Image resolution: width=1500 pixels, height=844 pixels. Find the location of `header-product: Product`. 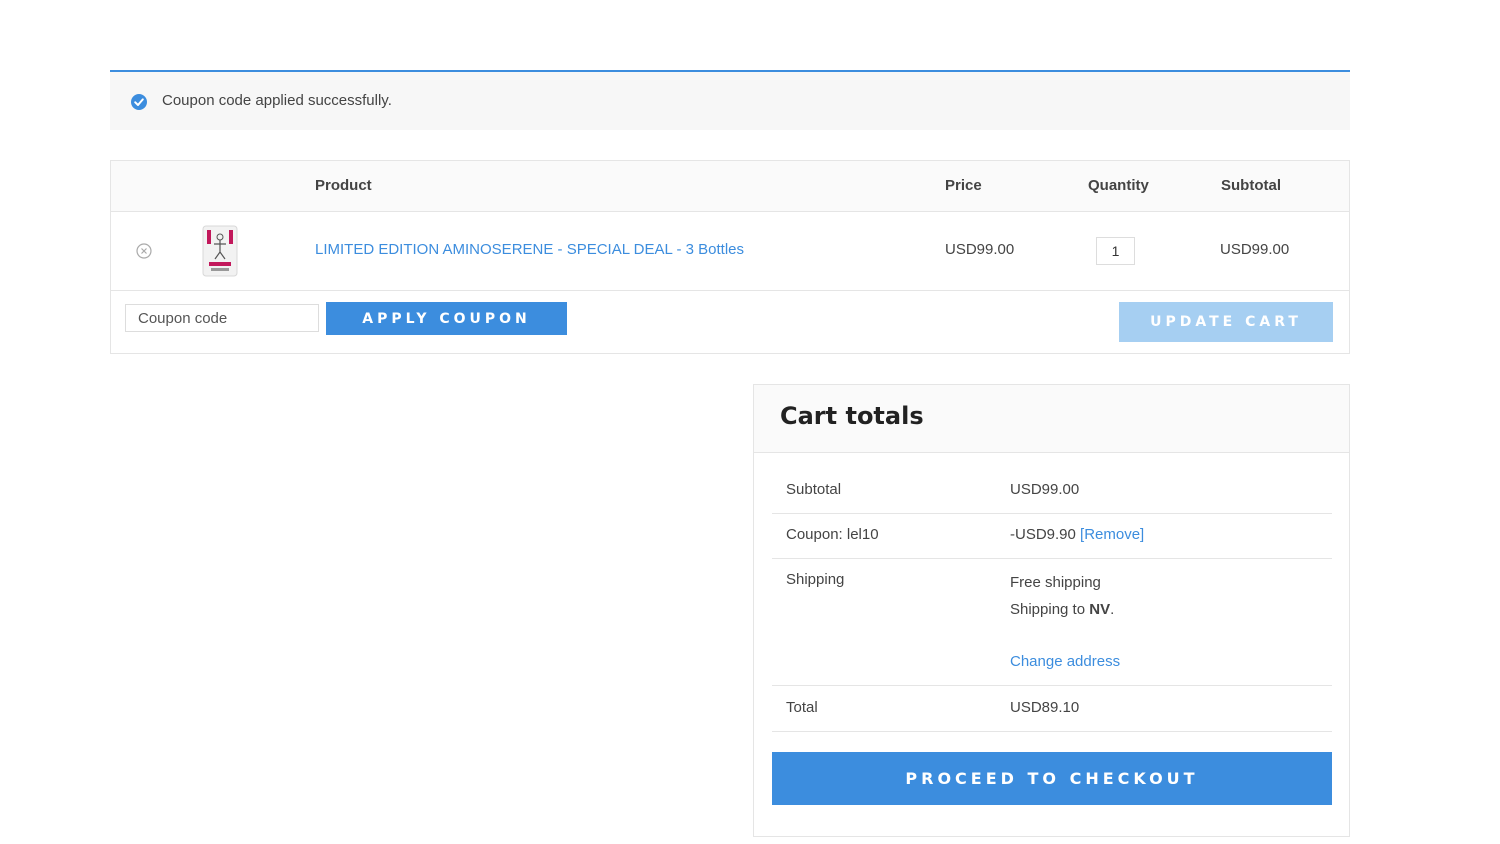

header-product: Product is located at coordinates (343, 185).